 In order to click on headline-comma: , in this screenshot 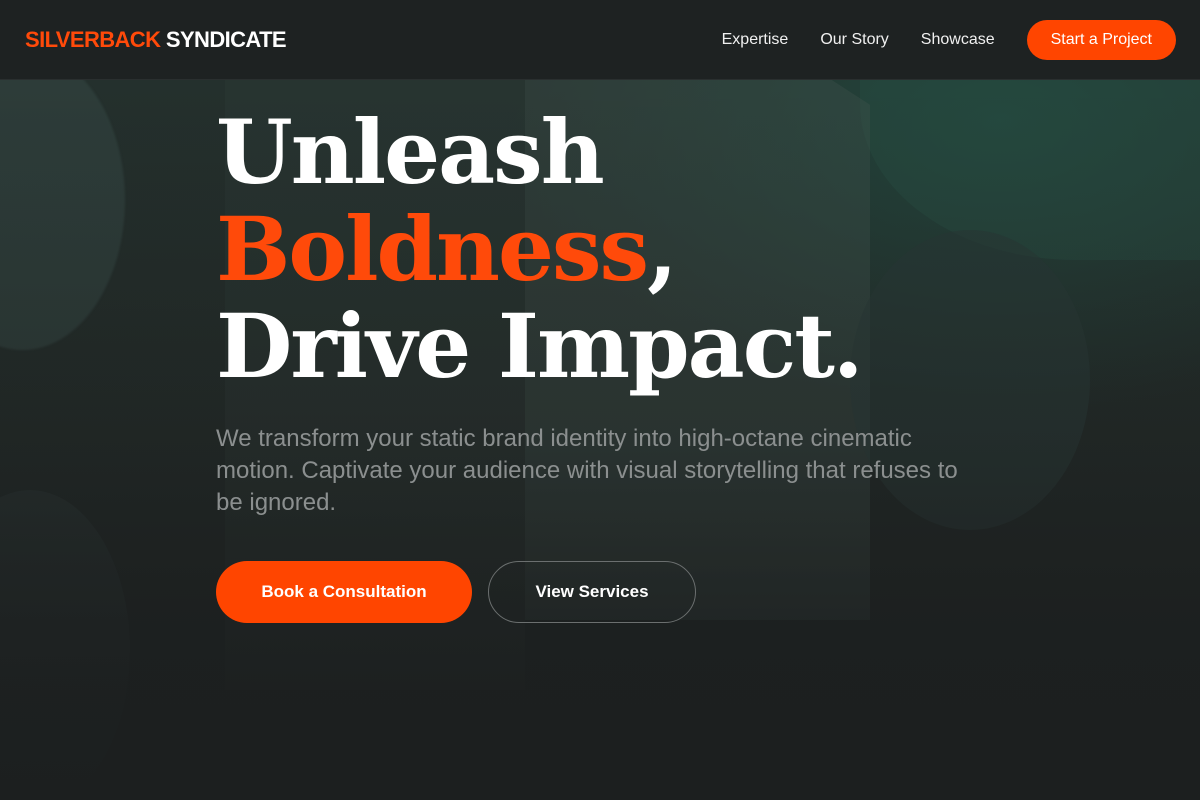, I will do `click(662, 249)`.